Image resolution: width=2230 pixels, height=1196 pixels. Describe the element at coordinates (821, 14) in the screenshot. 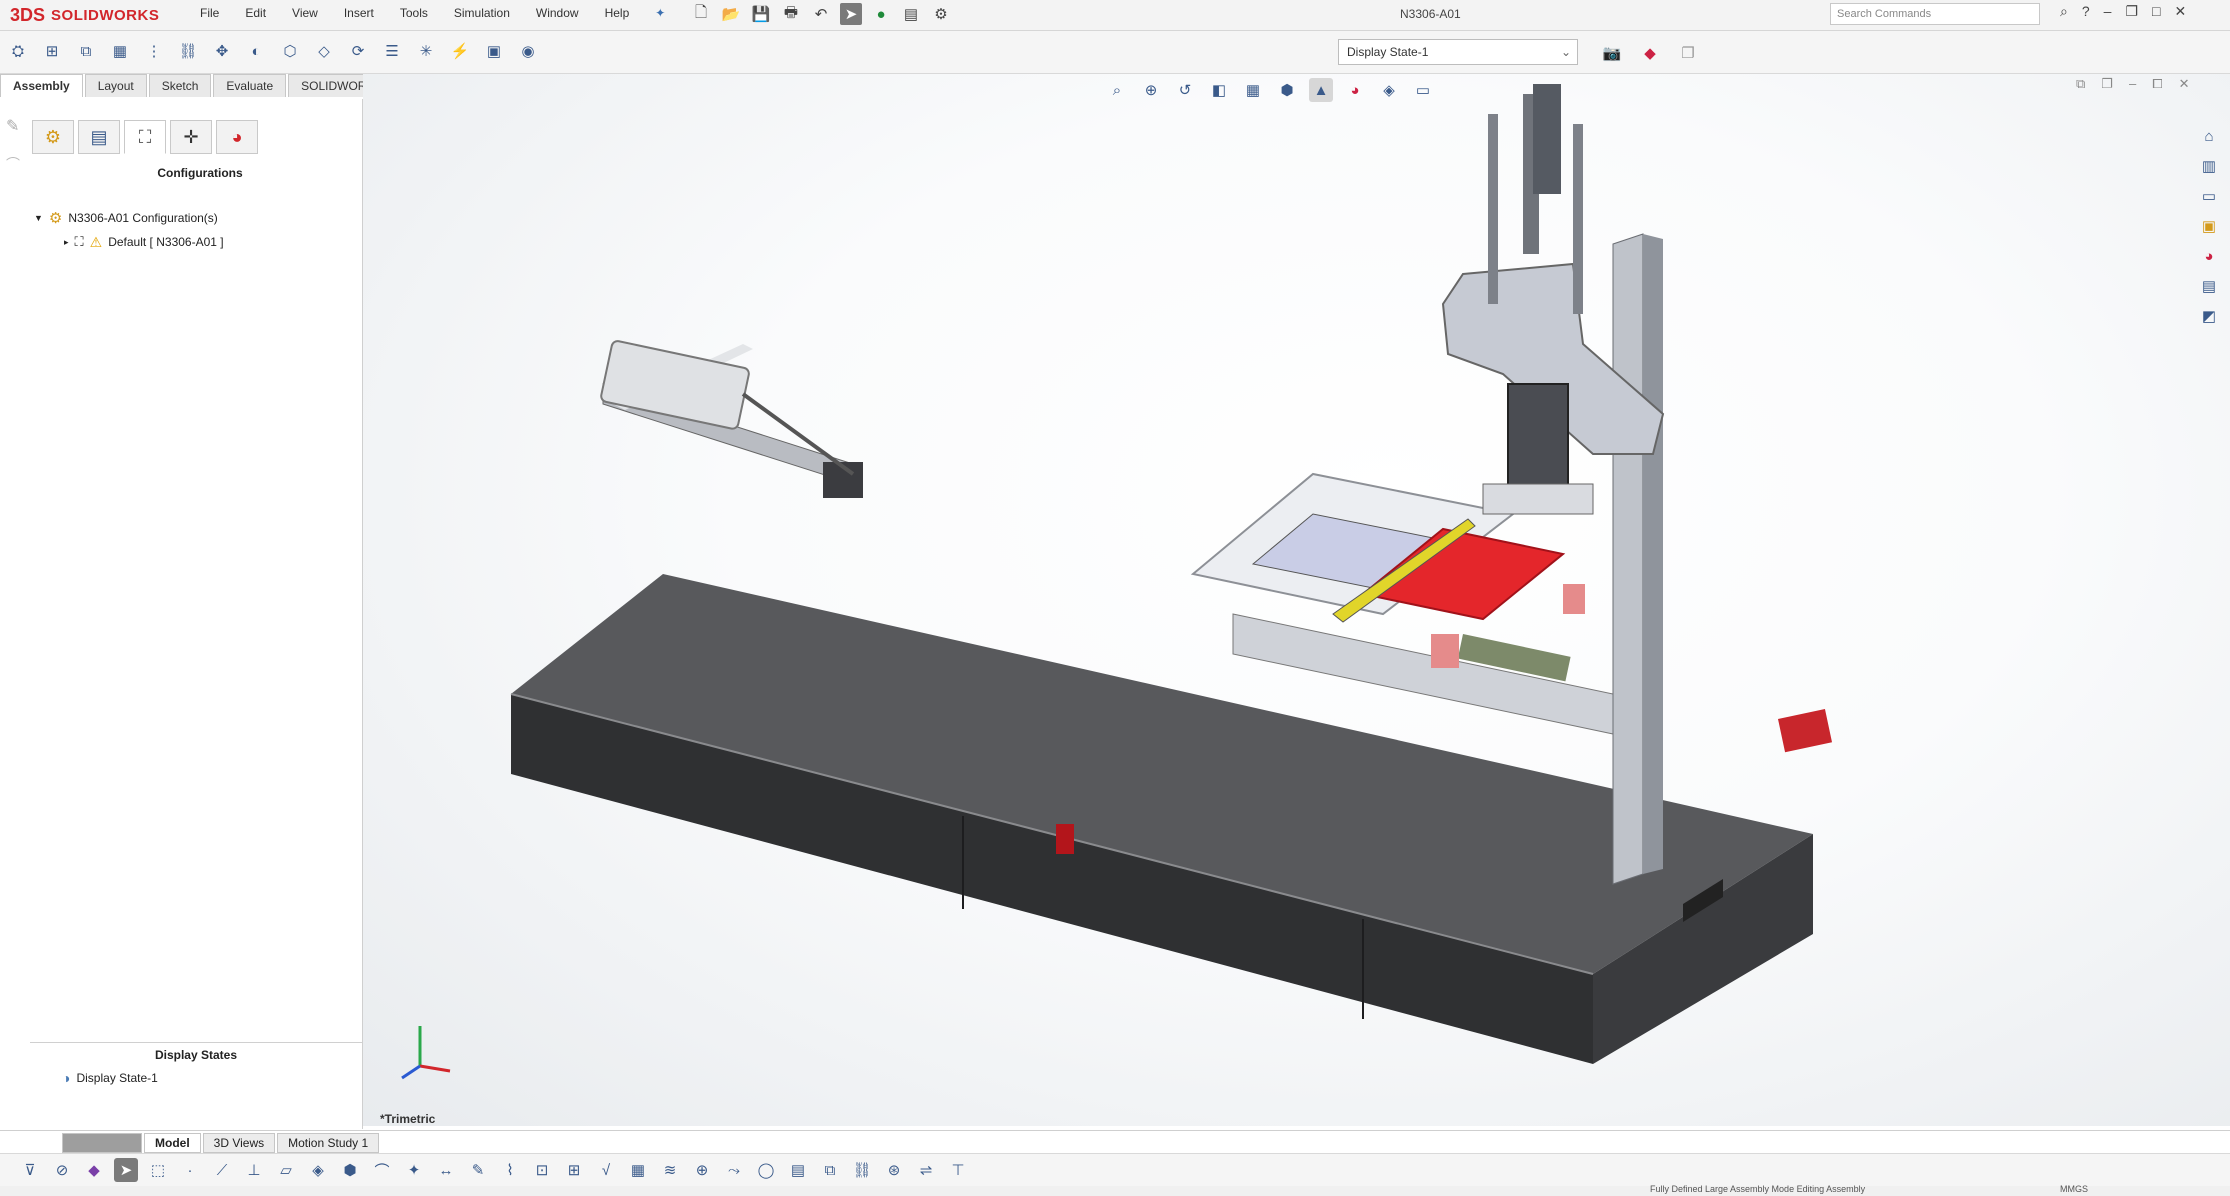

I see `undo-icon: ↶` at that location.